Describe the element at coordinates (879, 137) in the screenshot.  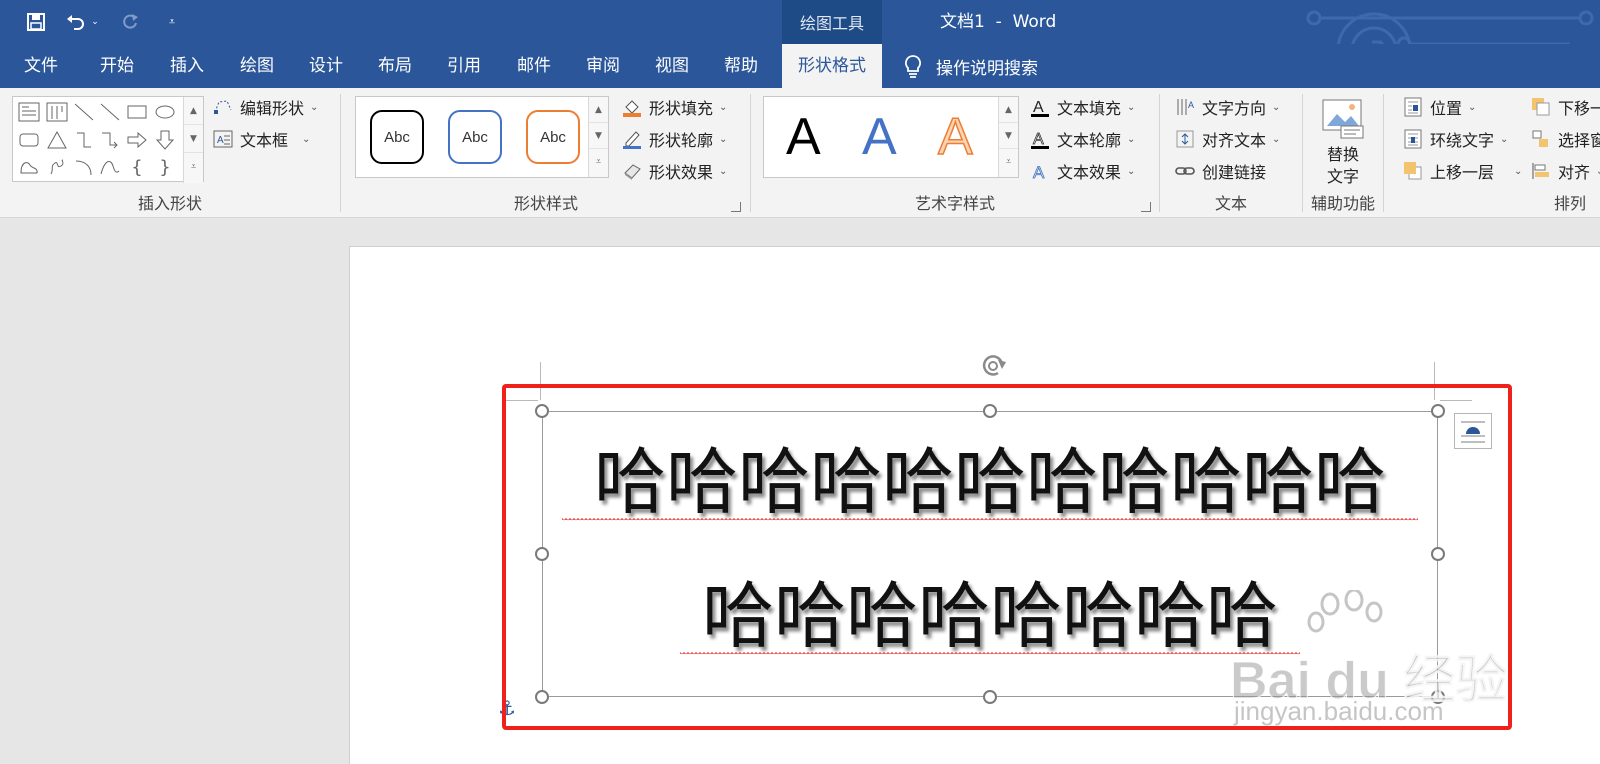
I see `wordart-preset-blue: A` at that location.